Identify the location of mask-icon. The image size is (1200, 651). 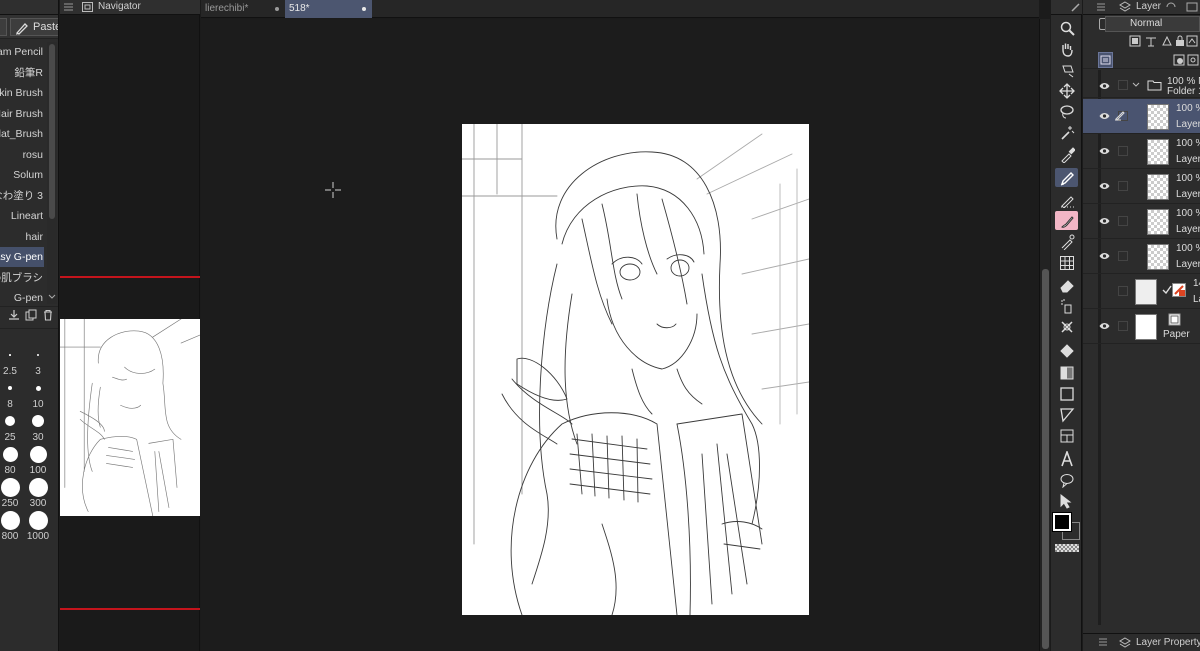
(1179, 60).